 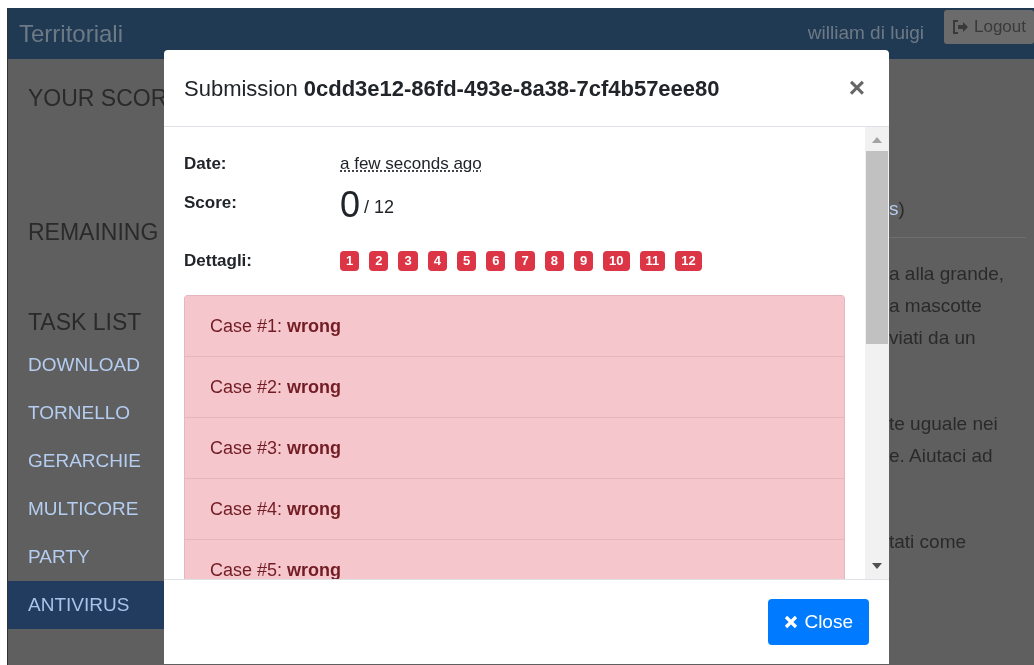 I want to click on field-label: Date:, so click(x=206, y=164).